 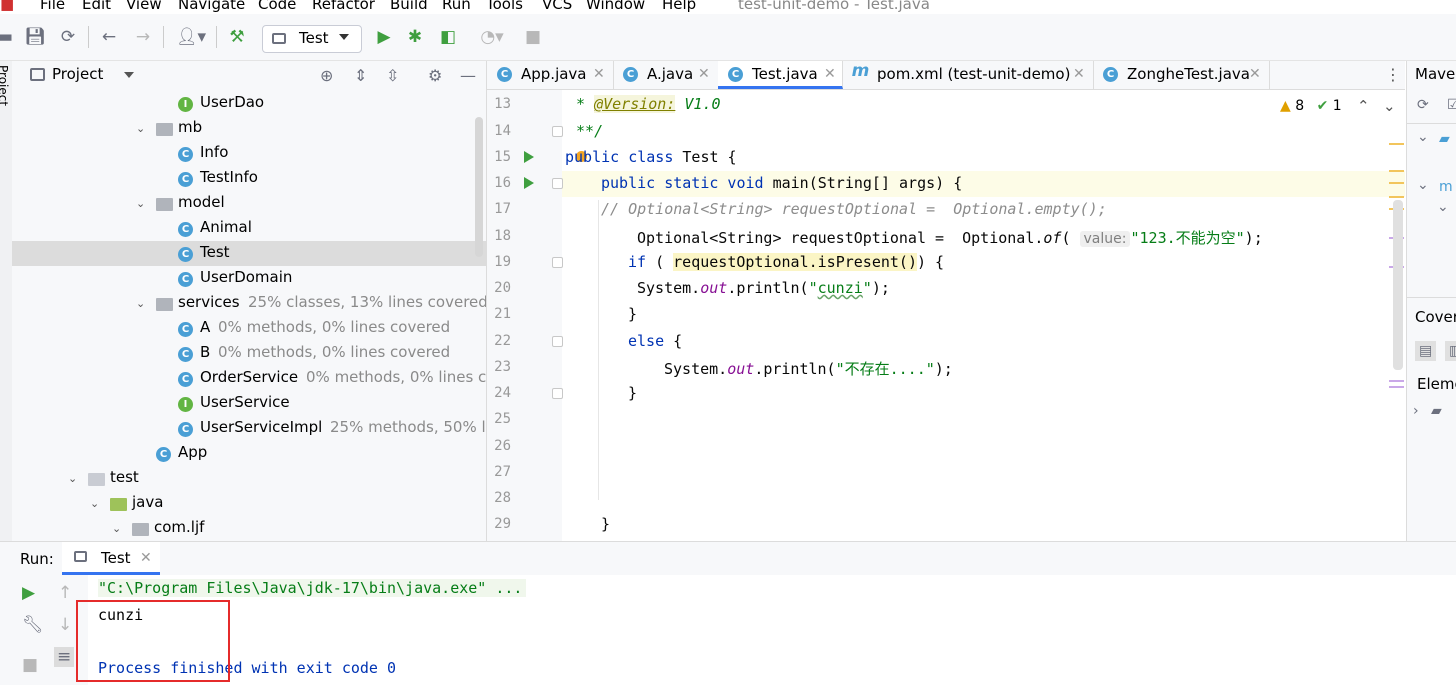 I want to click on up-arrow-icon: ↑, so click(x=65, y=593).